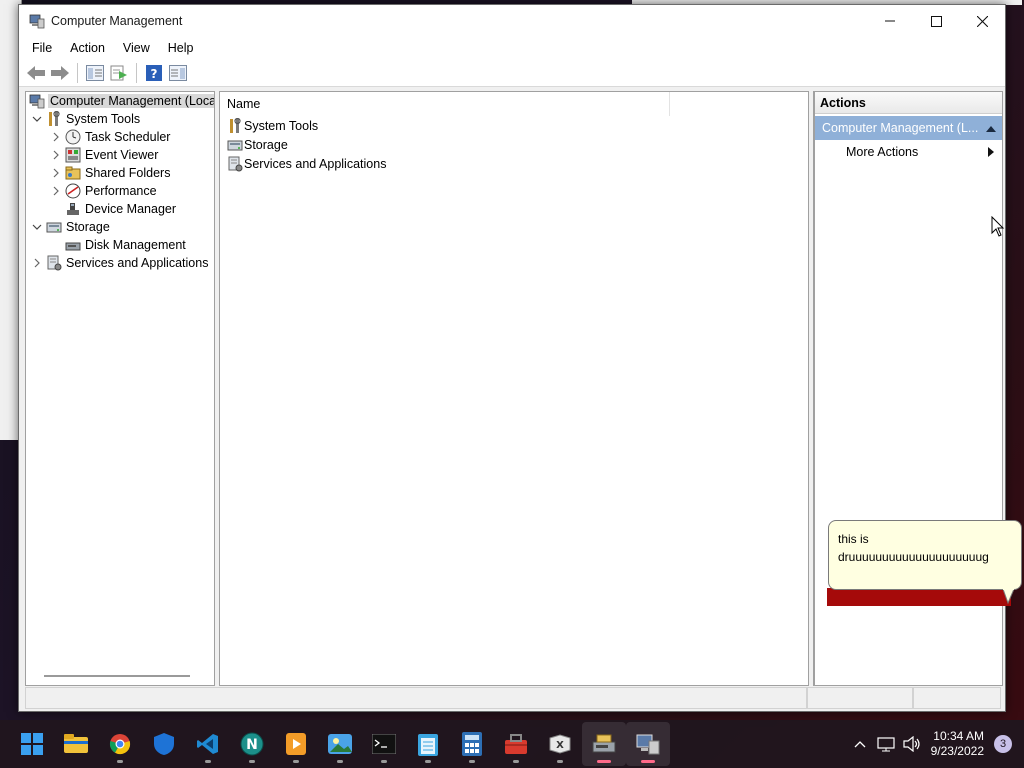 This screenshot has width=1024, height=768. What do you see at coordinates (137, 263) in the screenshot?
I see `tree-item-label: Services and Applications` at bounding box center [137, 263].